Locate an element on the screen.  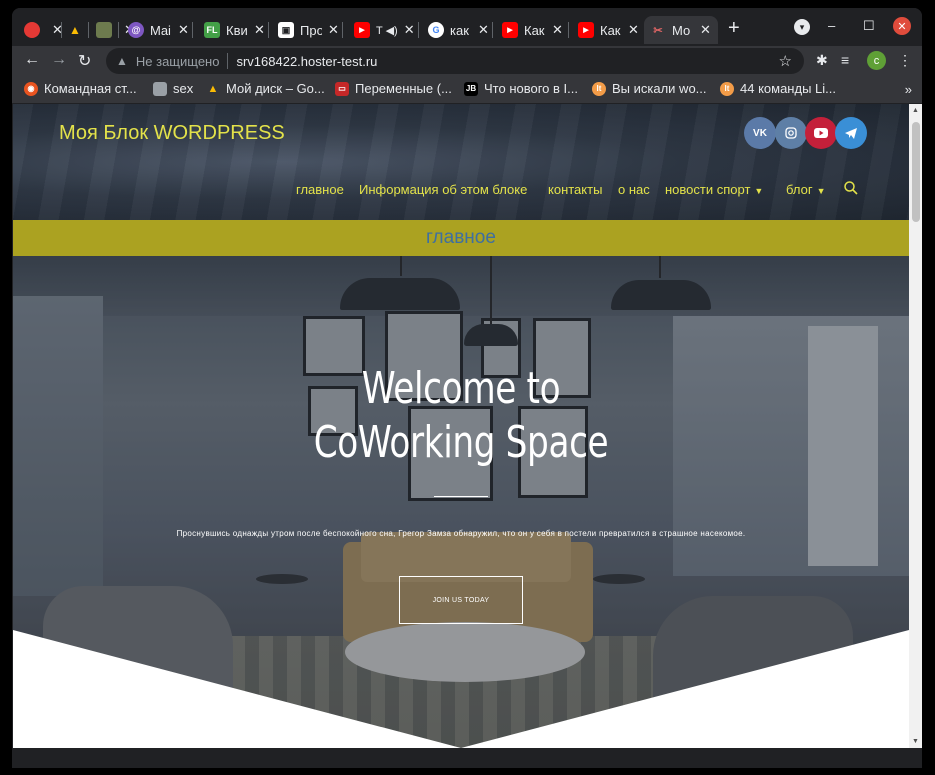
scroll-up-icon: ▲ is located at coordinates (915, 110).